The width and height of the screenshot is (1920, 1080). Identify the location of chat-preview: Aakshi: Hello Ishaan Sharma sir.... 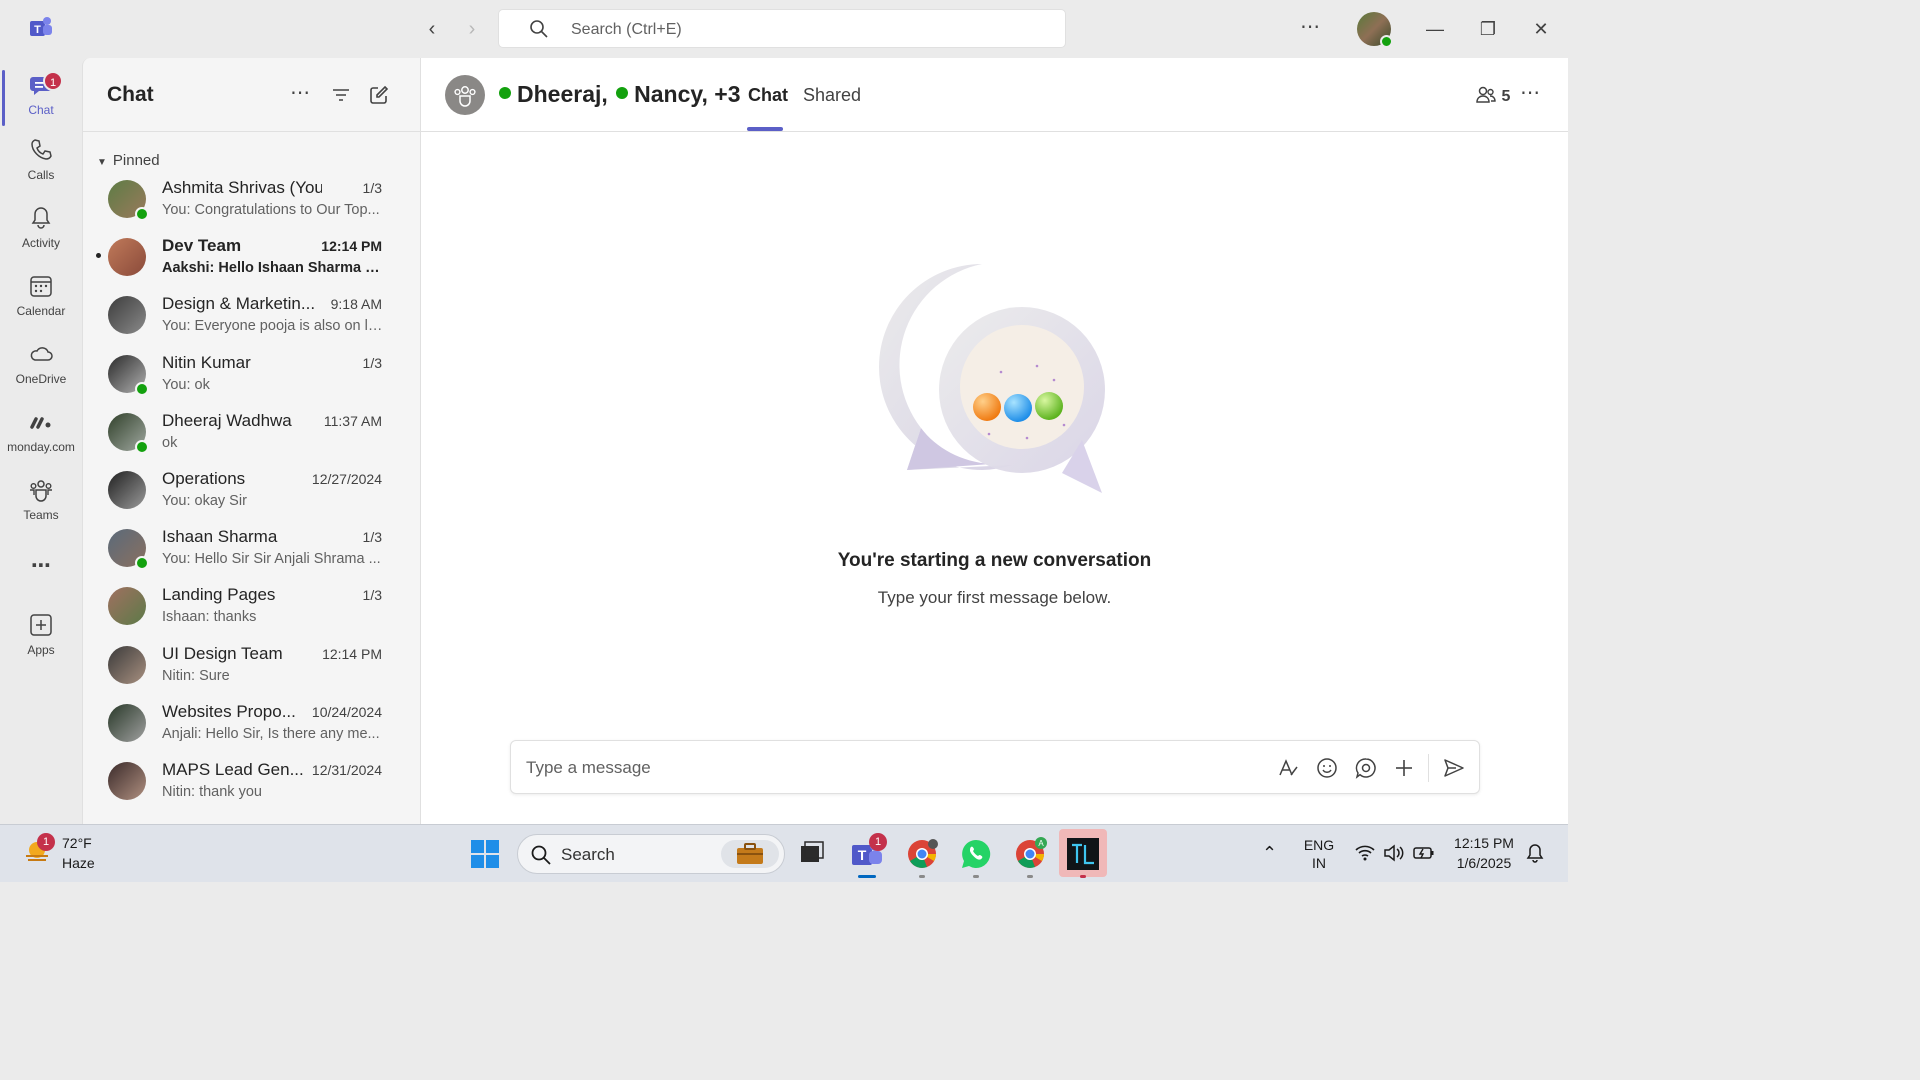
(273, 268).